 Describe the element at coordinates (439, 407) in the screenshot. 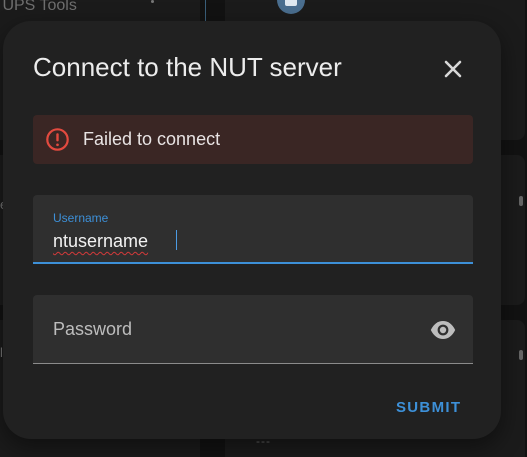

I see `submit-button: Submit` at that location.